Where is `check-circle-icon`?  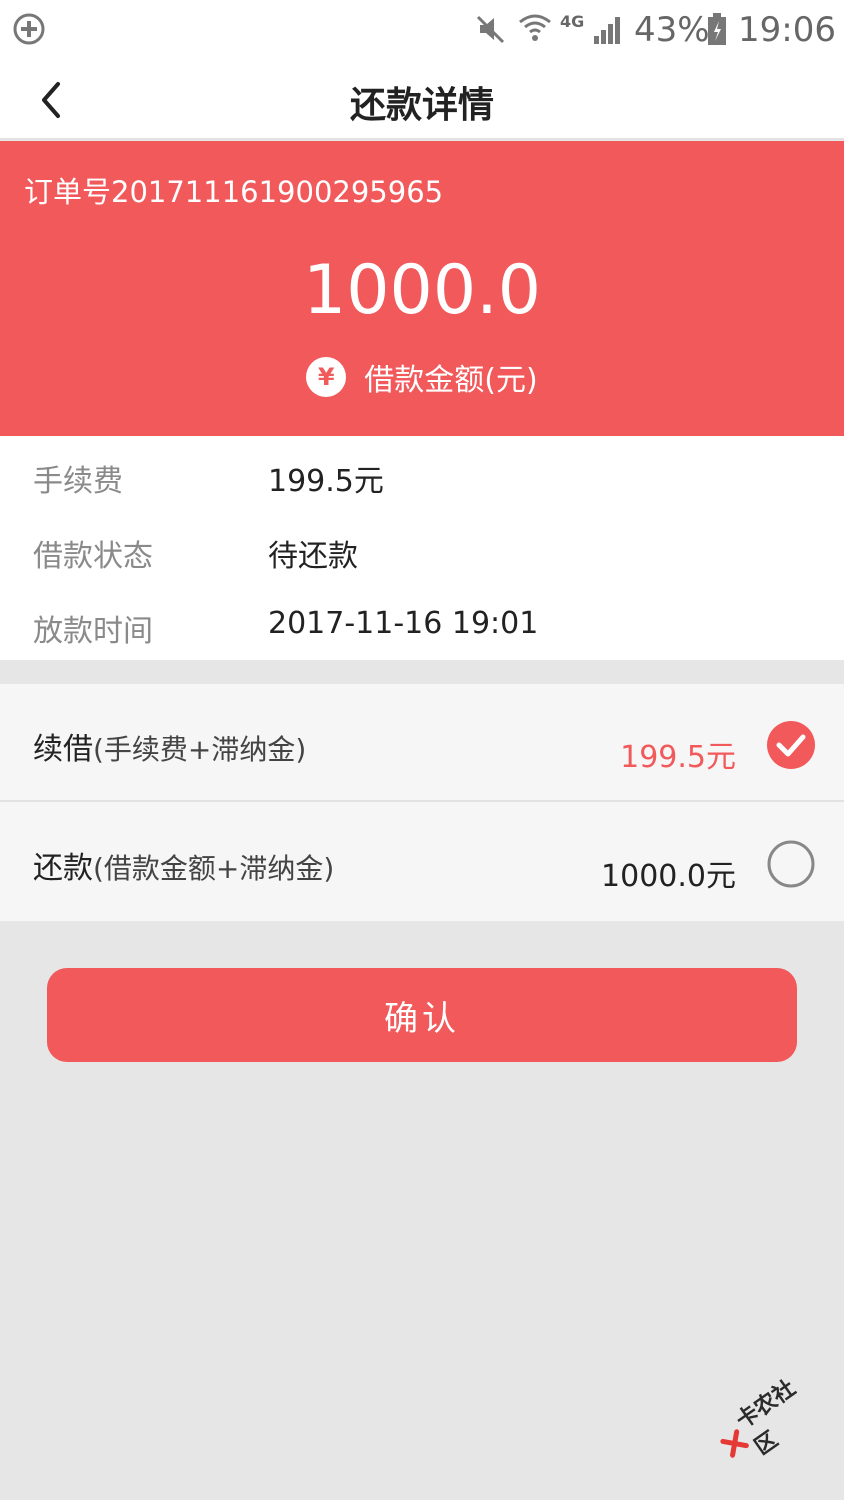 check-circle-icon is located at coordinates (791, 745).